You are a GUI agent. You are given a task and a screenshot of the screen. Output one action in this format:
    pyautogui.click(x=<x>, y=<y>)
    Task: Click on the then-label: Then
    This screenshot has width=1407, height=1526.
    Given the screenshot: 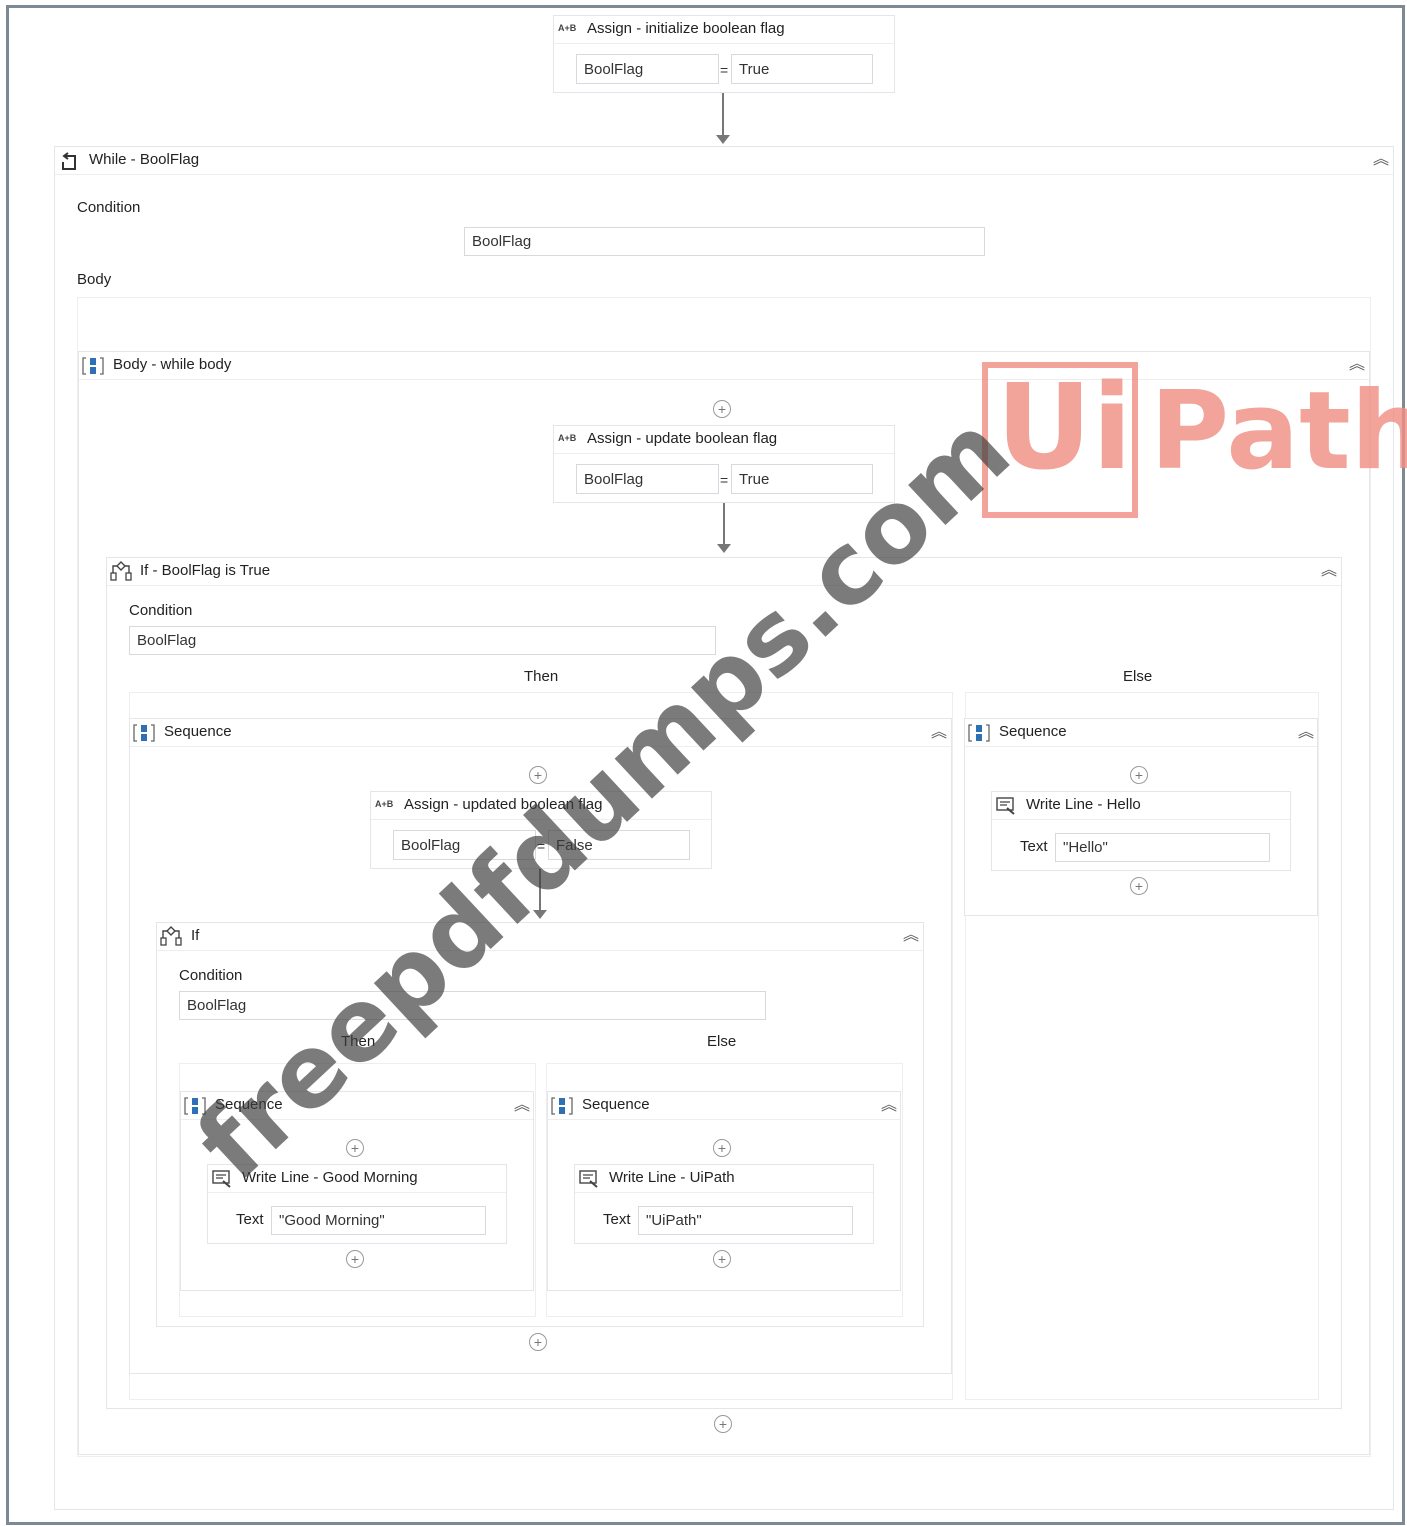 What is the action you would take?
    pyautogui.click(x=541, y=676)
    